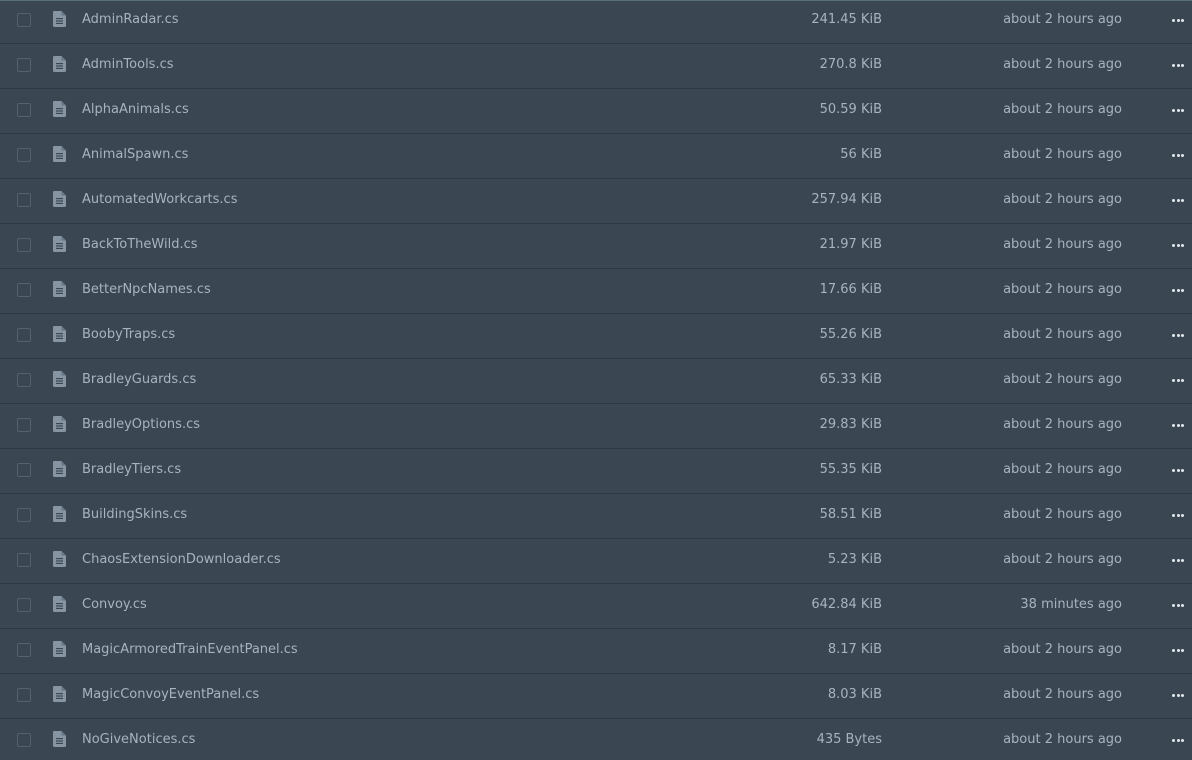 The image size is (1192, 760). I want to click on file-name: NoGiveNotices.cs, so click(138, 740).